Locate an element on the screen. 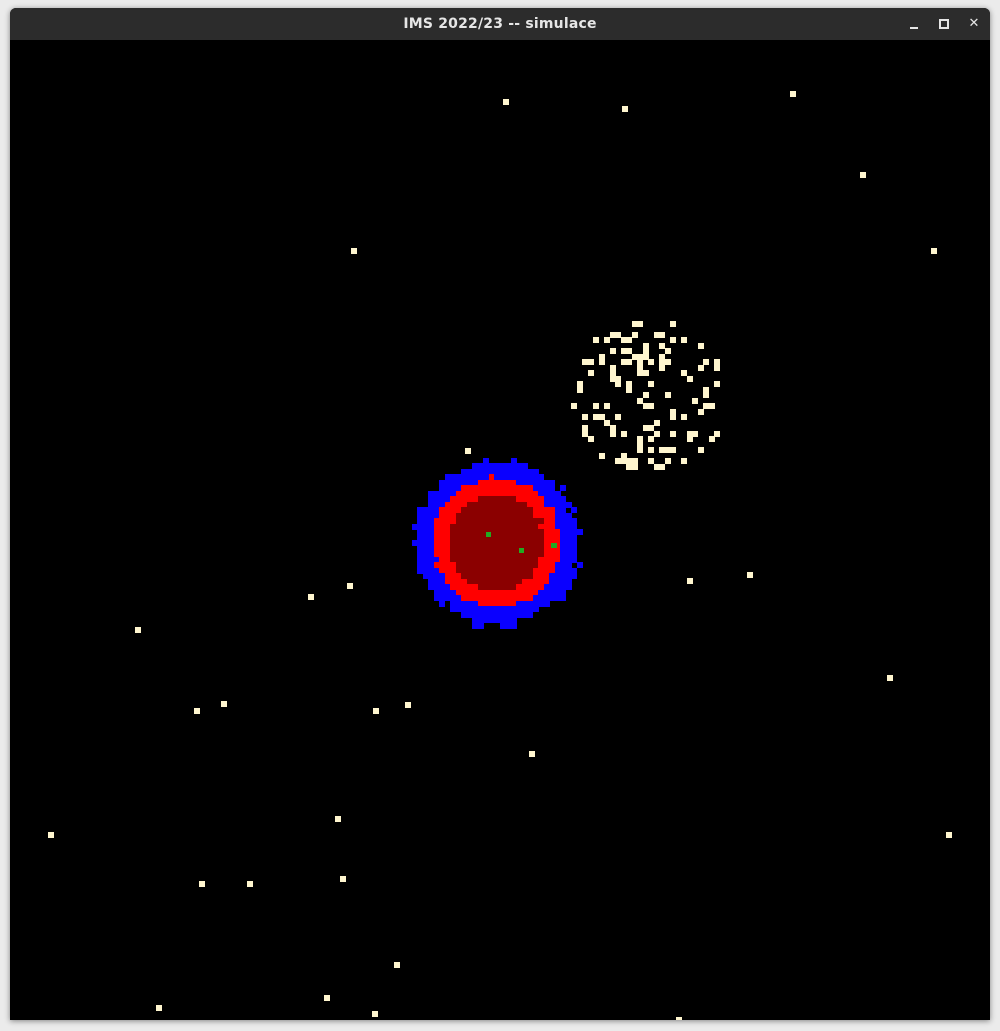 This screenshot has height=1031, width=1000. maximize-icon is located at coordinates (944, 24).